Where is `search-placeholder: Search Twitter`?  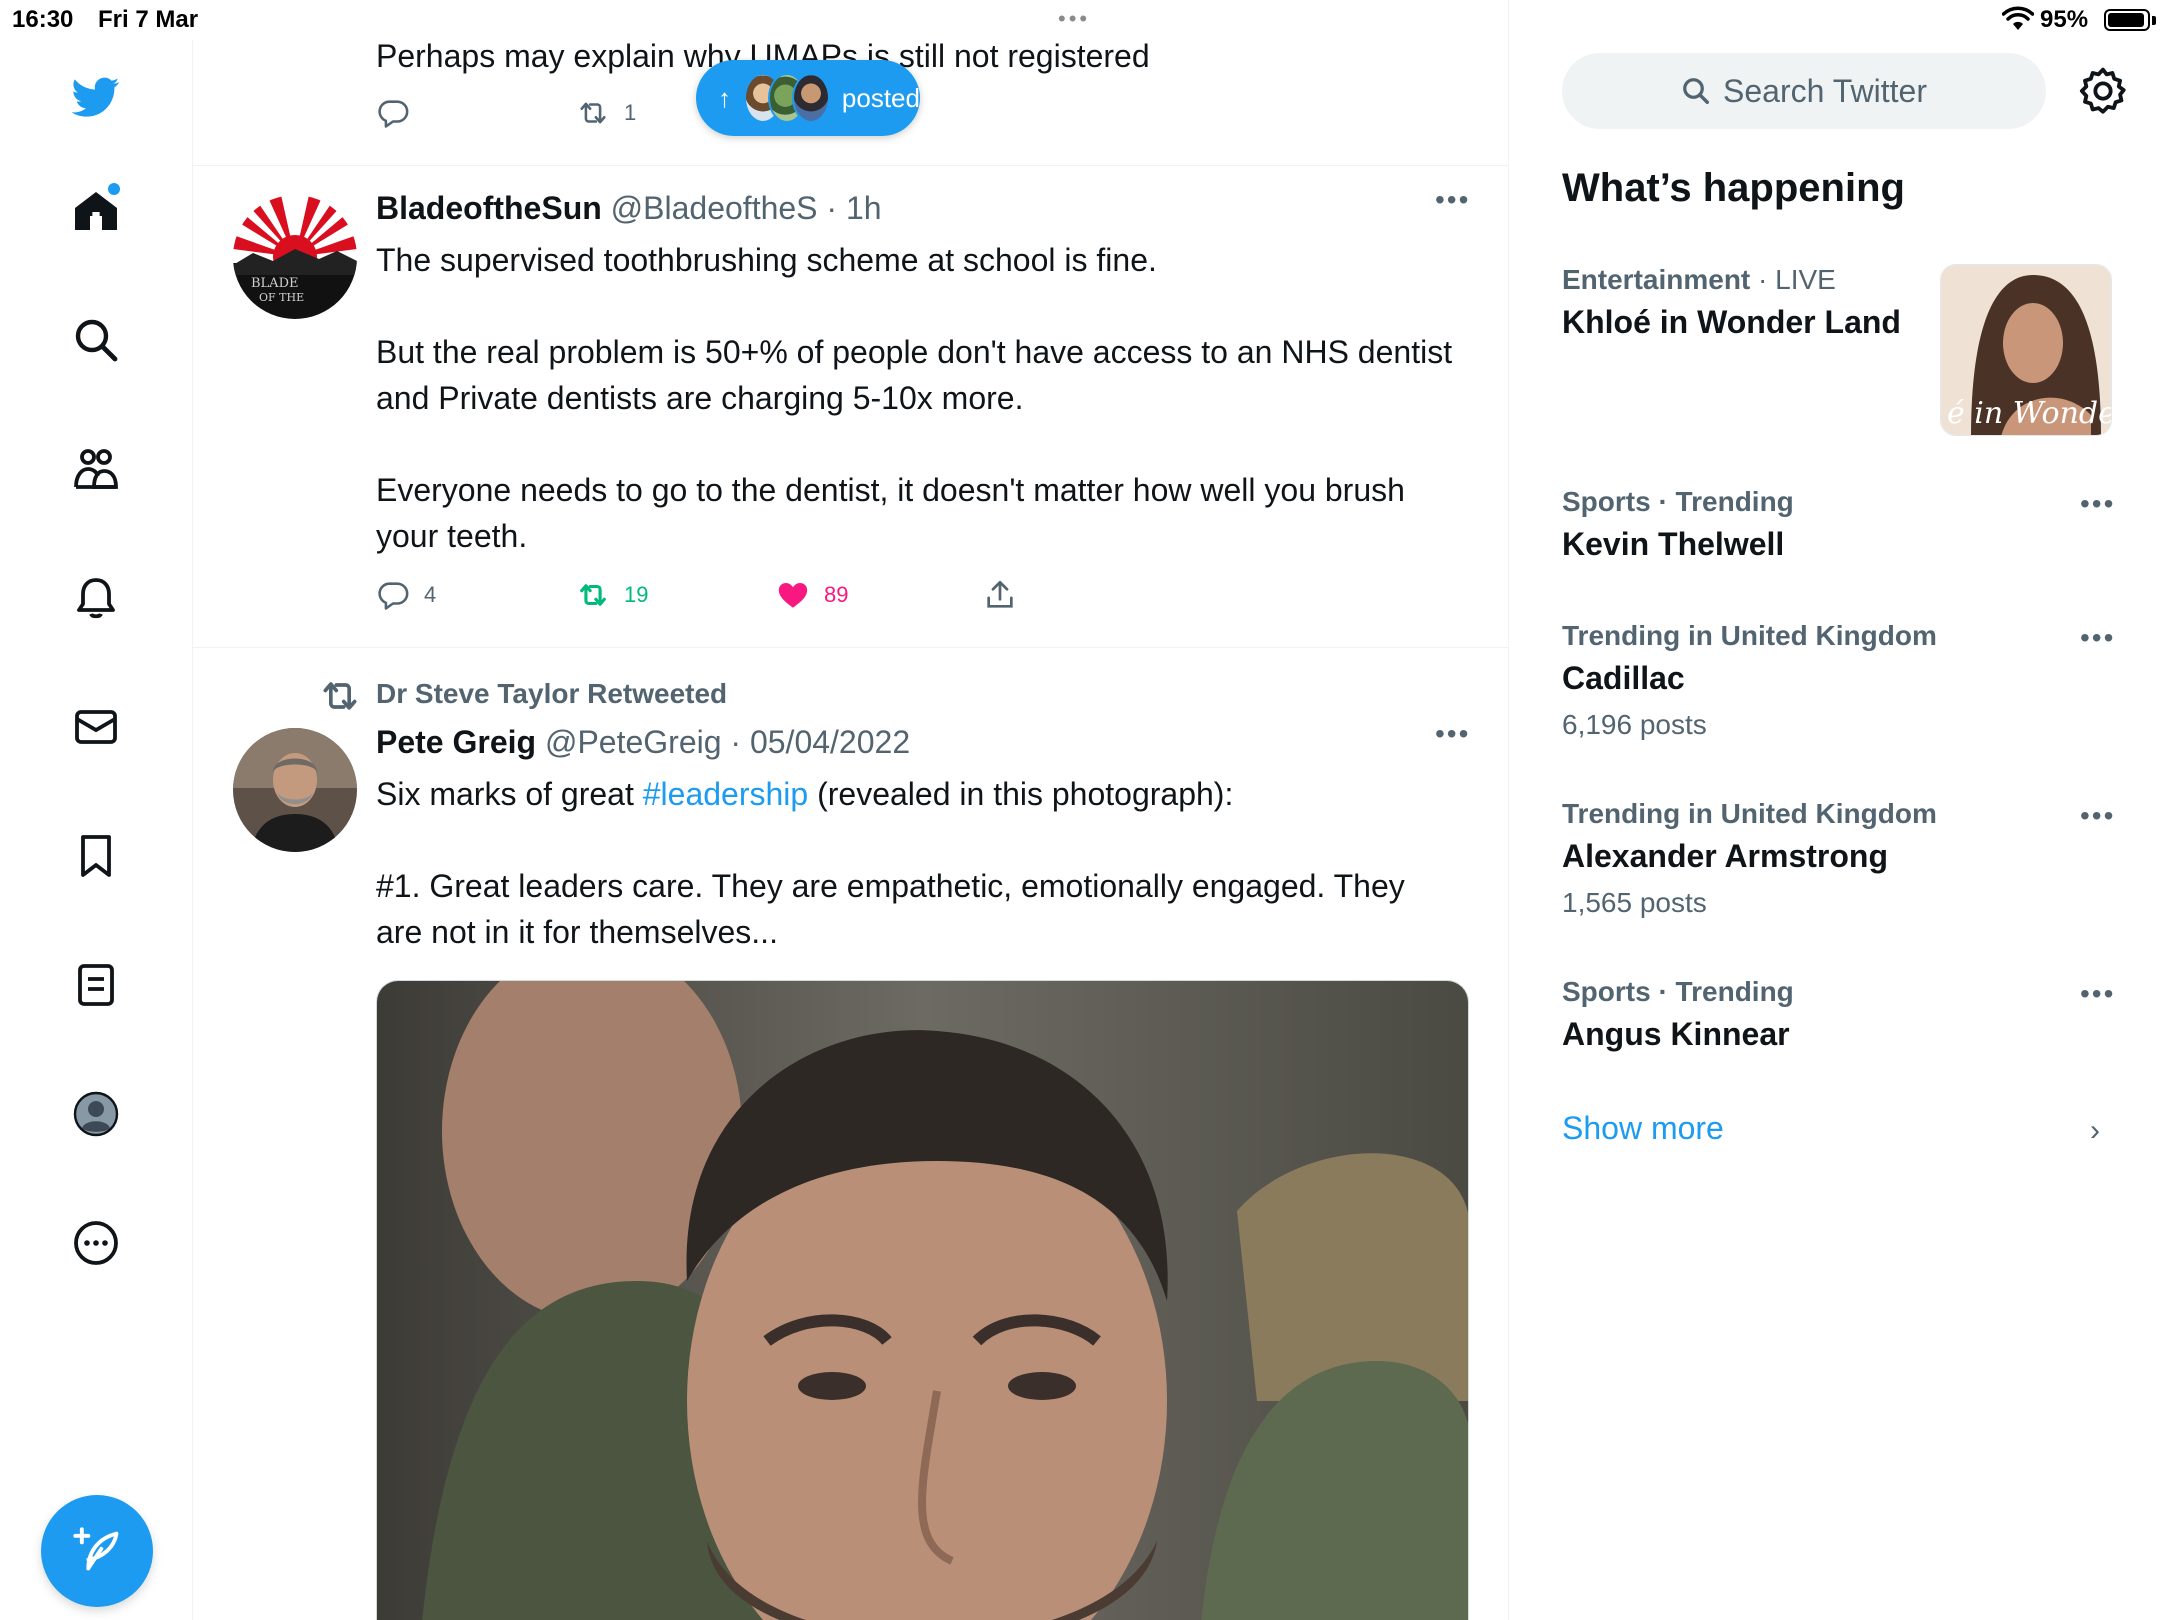 search-placeholder: Search Twitter is located at coordinates (1825, 90).